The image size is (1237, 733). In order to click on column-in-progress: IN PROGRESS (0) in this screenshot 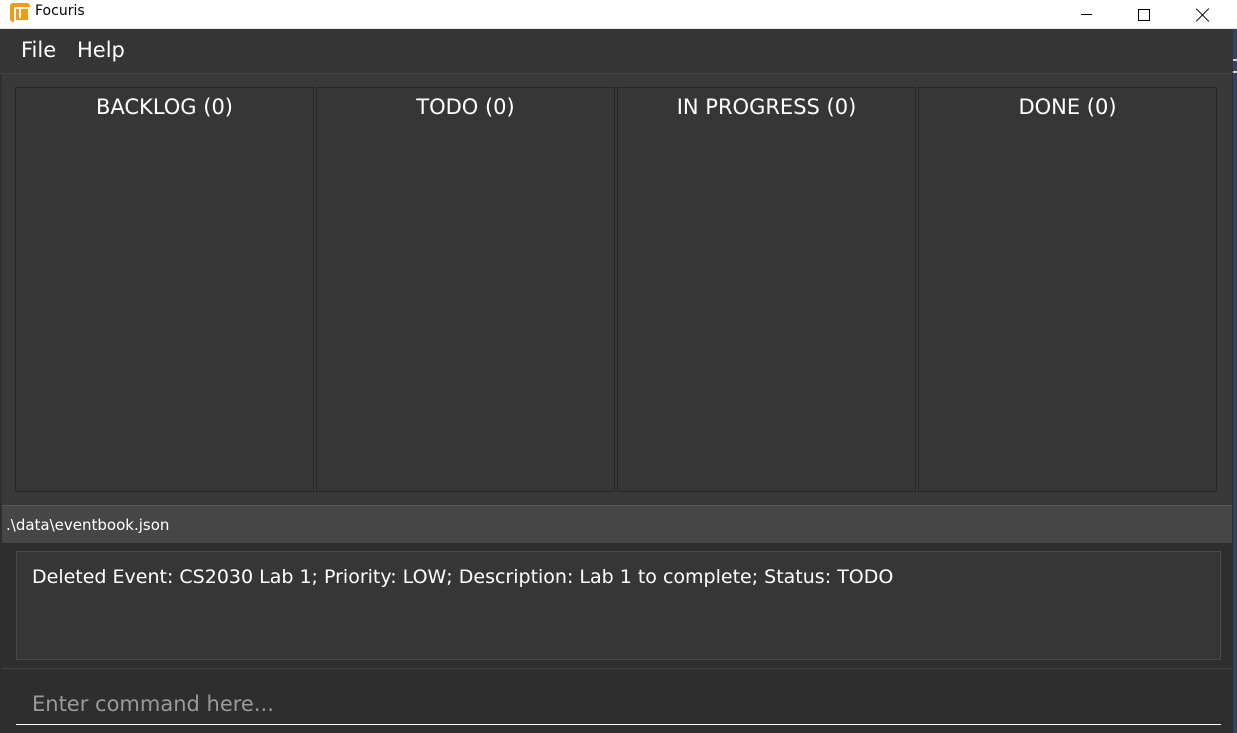, I will do `click(766, 289)`.